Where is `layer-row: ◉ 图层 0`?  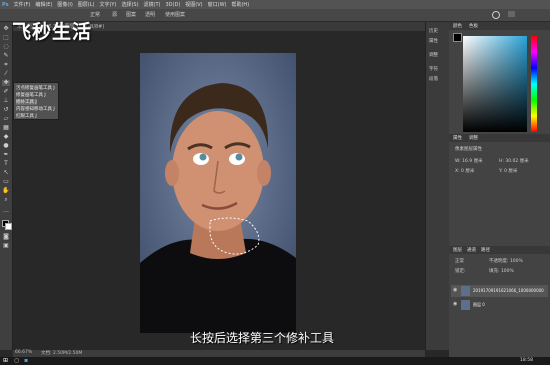 layer-row: ◉ 图层 0 is located at coordinates (499, 305).